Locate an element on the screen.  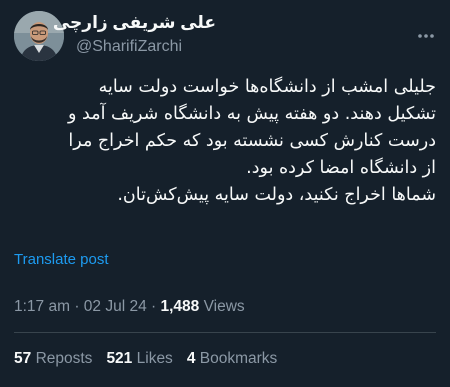
author-block: علی شریفی زارچی @SharifiZarchi is located at coordinates (134, 34).